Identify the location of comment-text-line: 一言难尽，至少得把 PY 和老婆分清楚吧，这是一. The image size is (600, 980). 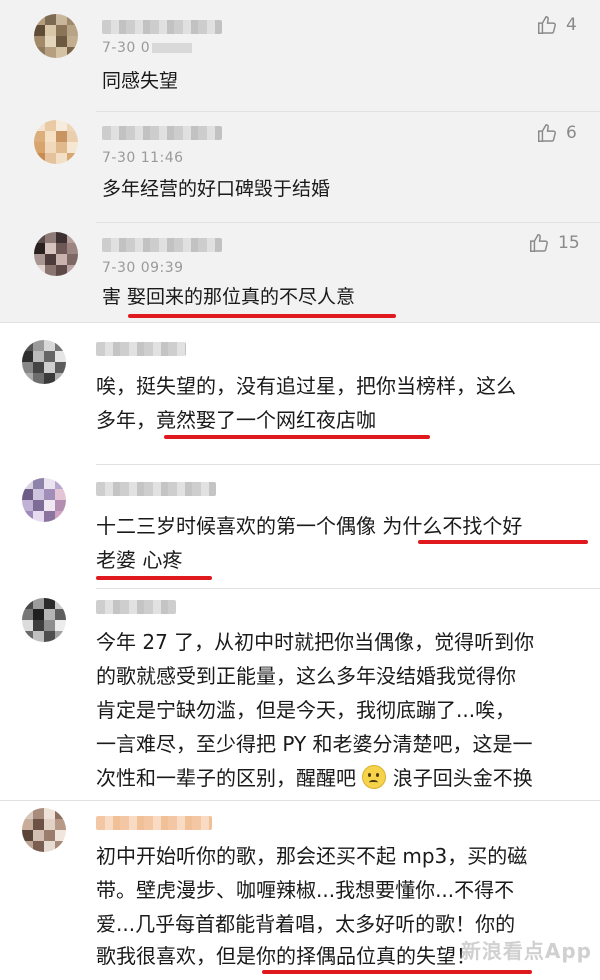
(314, 744).